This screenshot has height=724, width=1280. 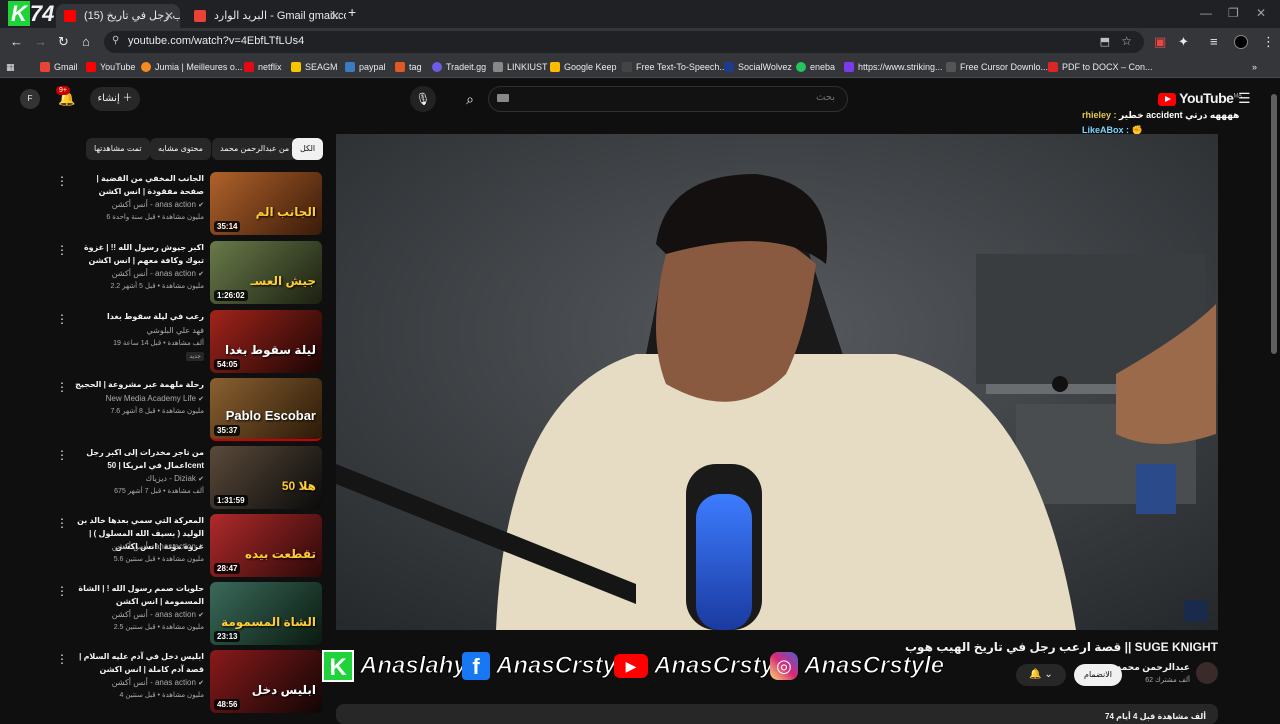 I want to click on bookmark-star-icon: ☆, so click(x=1126, y=41).